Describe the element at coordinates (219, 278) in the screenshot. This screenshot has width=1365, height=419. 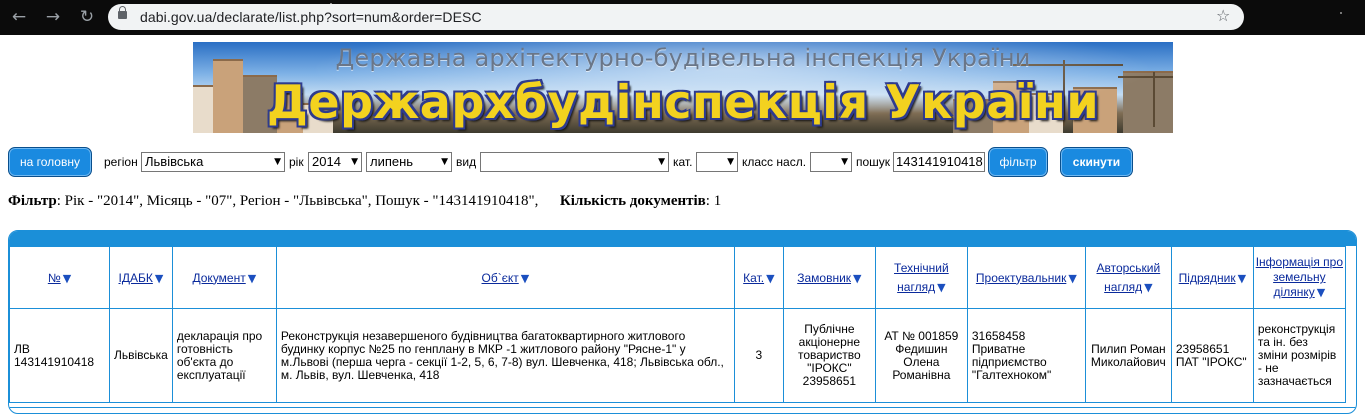
I see `sort-link-document: Документ` at that location.